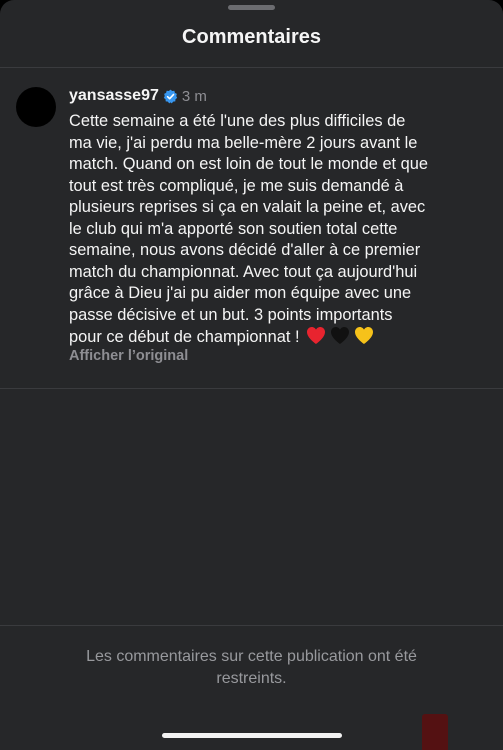  I want to click on comment-header: yansasse97 3 m, so click(138, 96).